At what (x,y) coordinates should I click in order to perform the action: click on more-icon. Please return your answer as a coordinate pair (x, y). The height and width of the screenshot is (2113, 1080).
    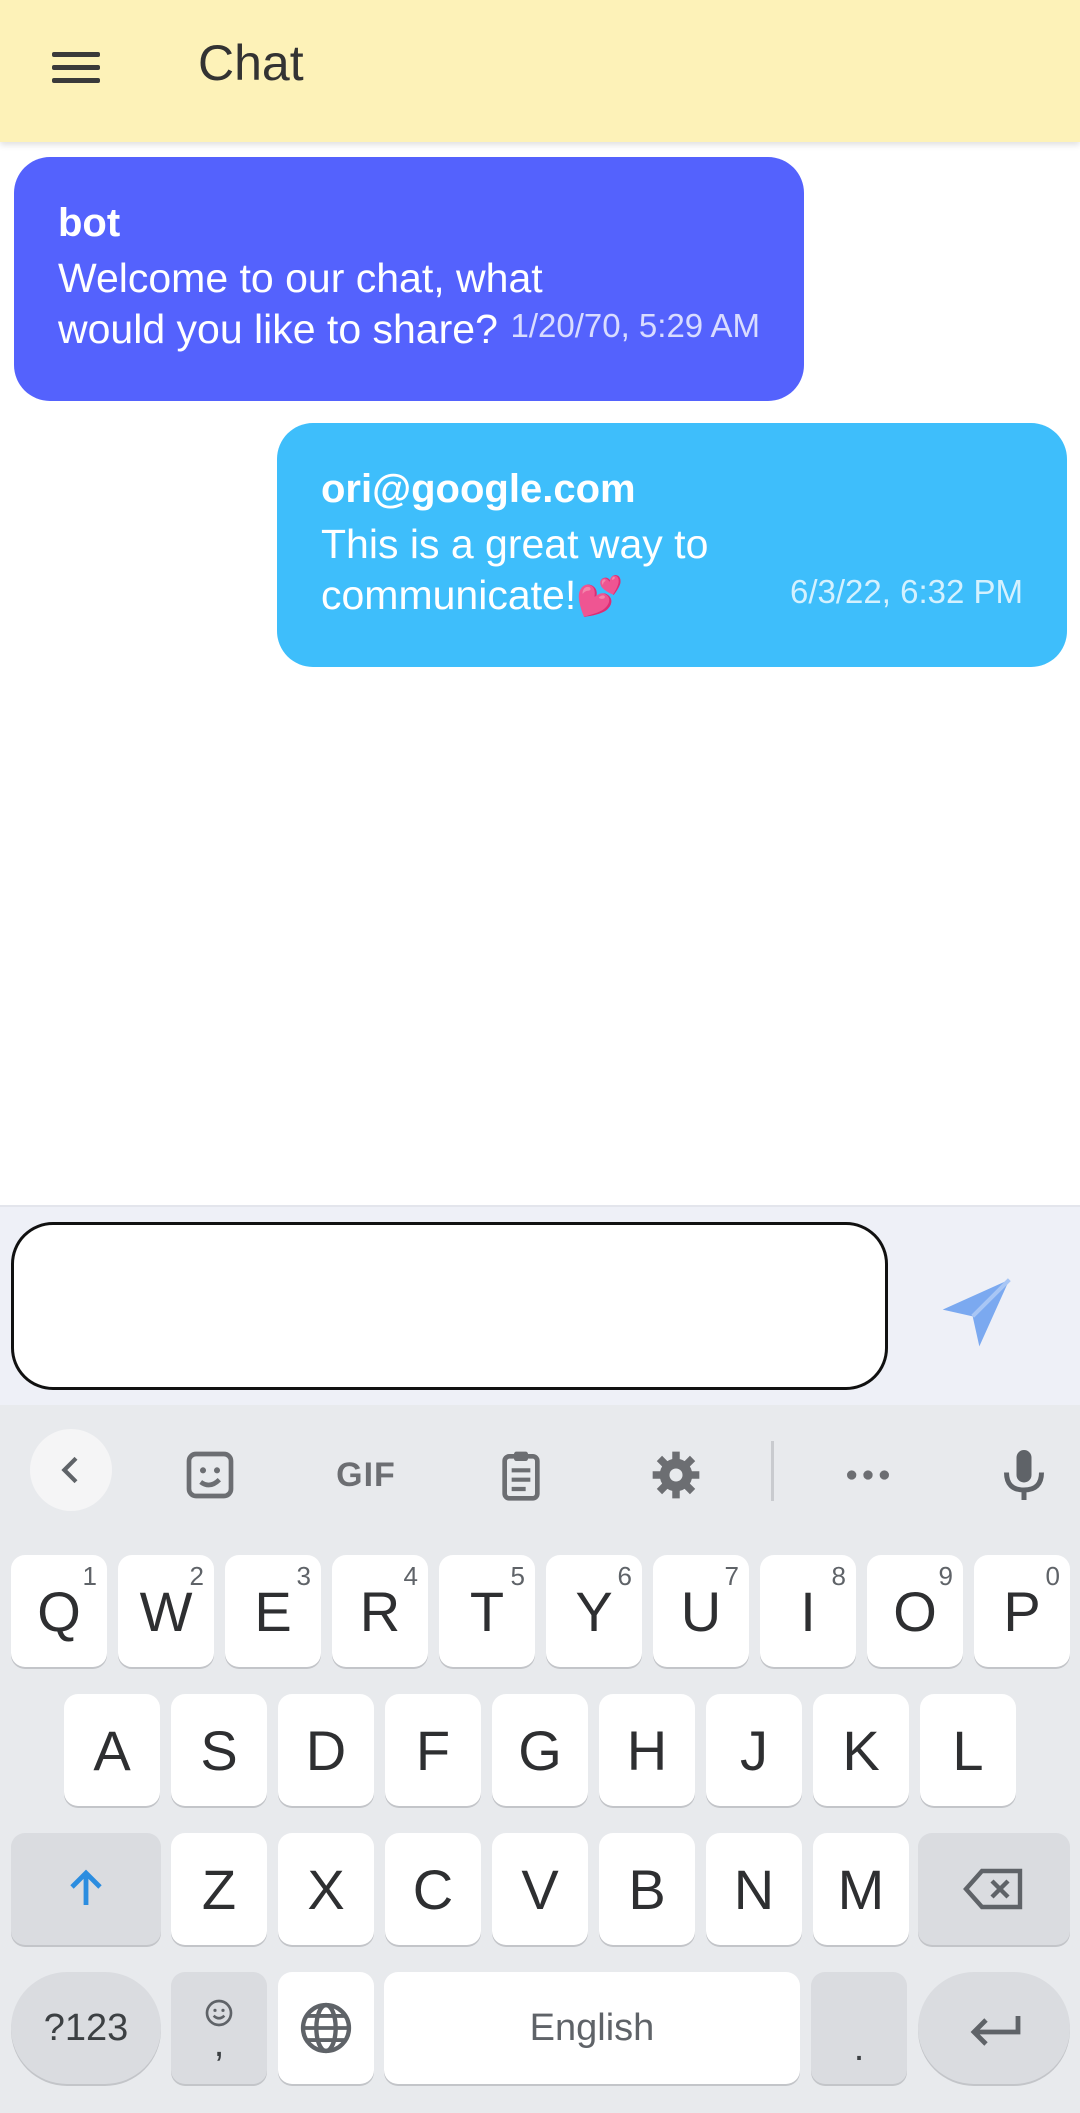
    Looking at the image, I should click on (868, 1475).